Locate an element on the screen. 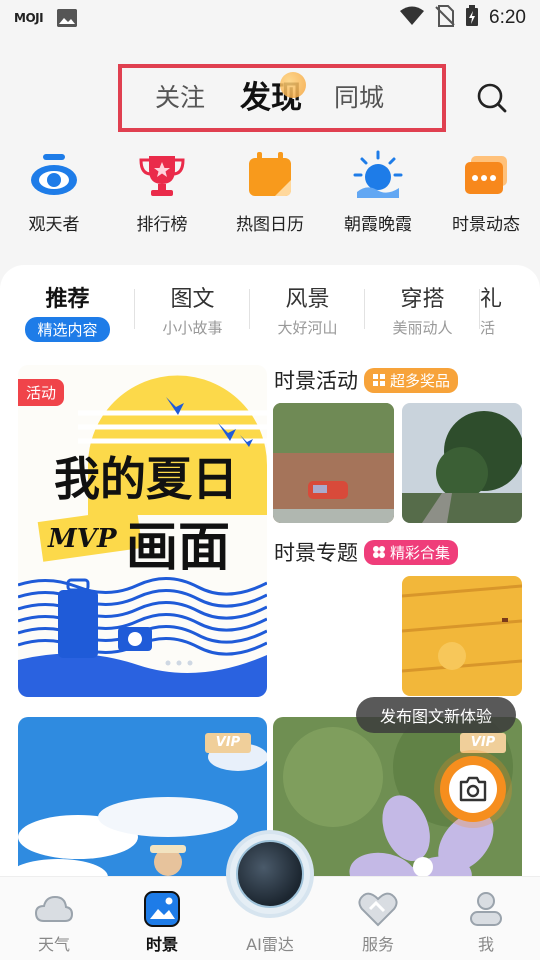 This screenshot has height=960, width=540. topic-thumb-wood is located at coordinates (462, 636).